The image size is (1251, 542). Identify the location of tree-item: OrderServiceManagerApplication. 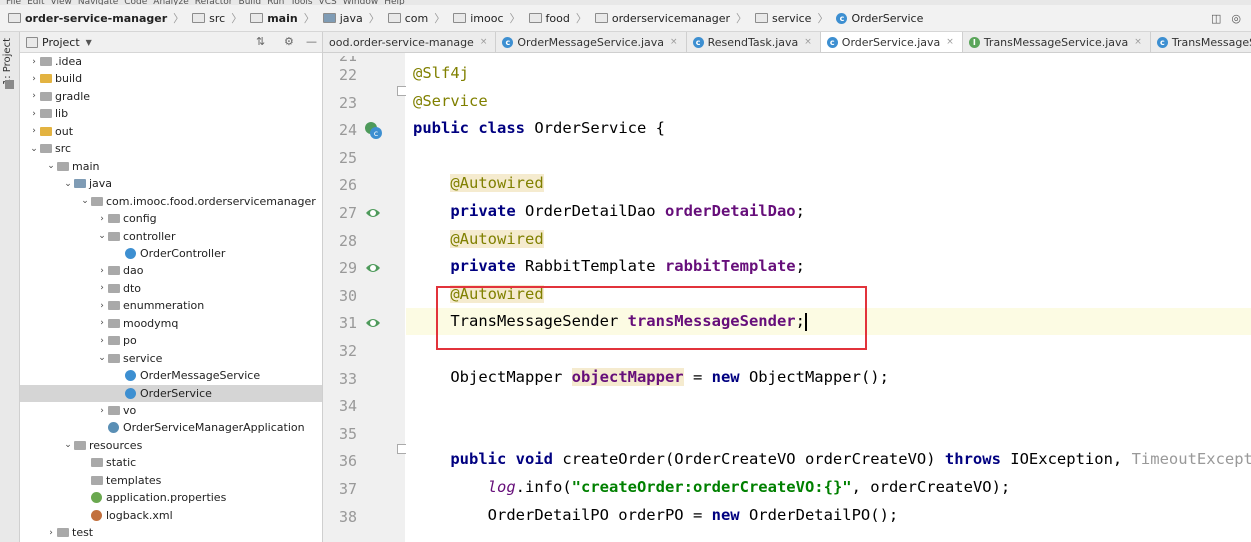
(171, 427).